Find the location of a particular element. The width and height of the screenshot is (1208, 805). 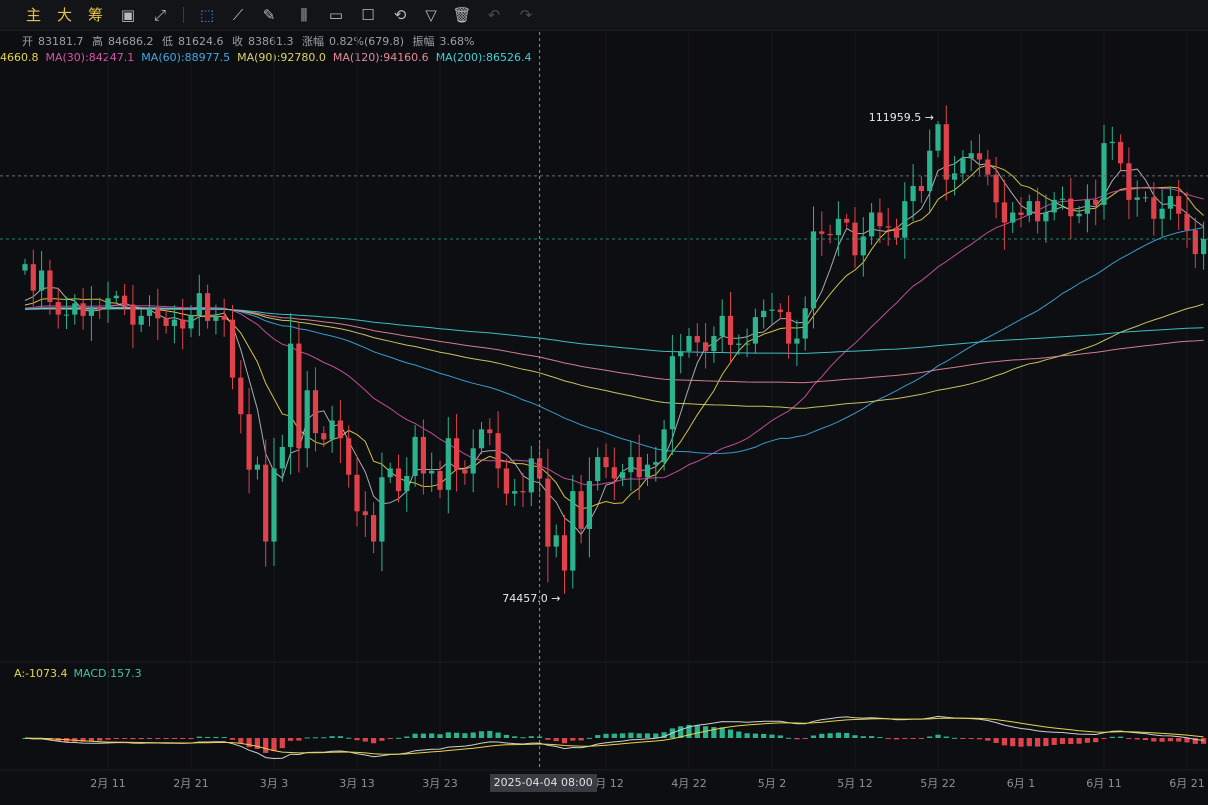

price-annotation-1: 74457.0 → is located at coordinates (531, 598).